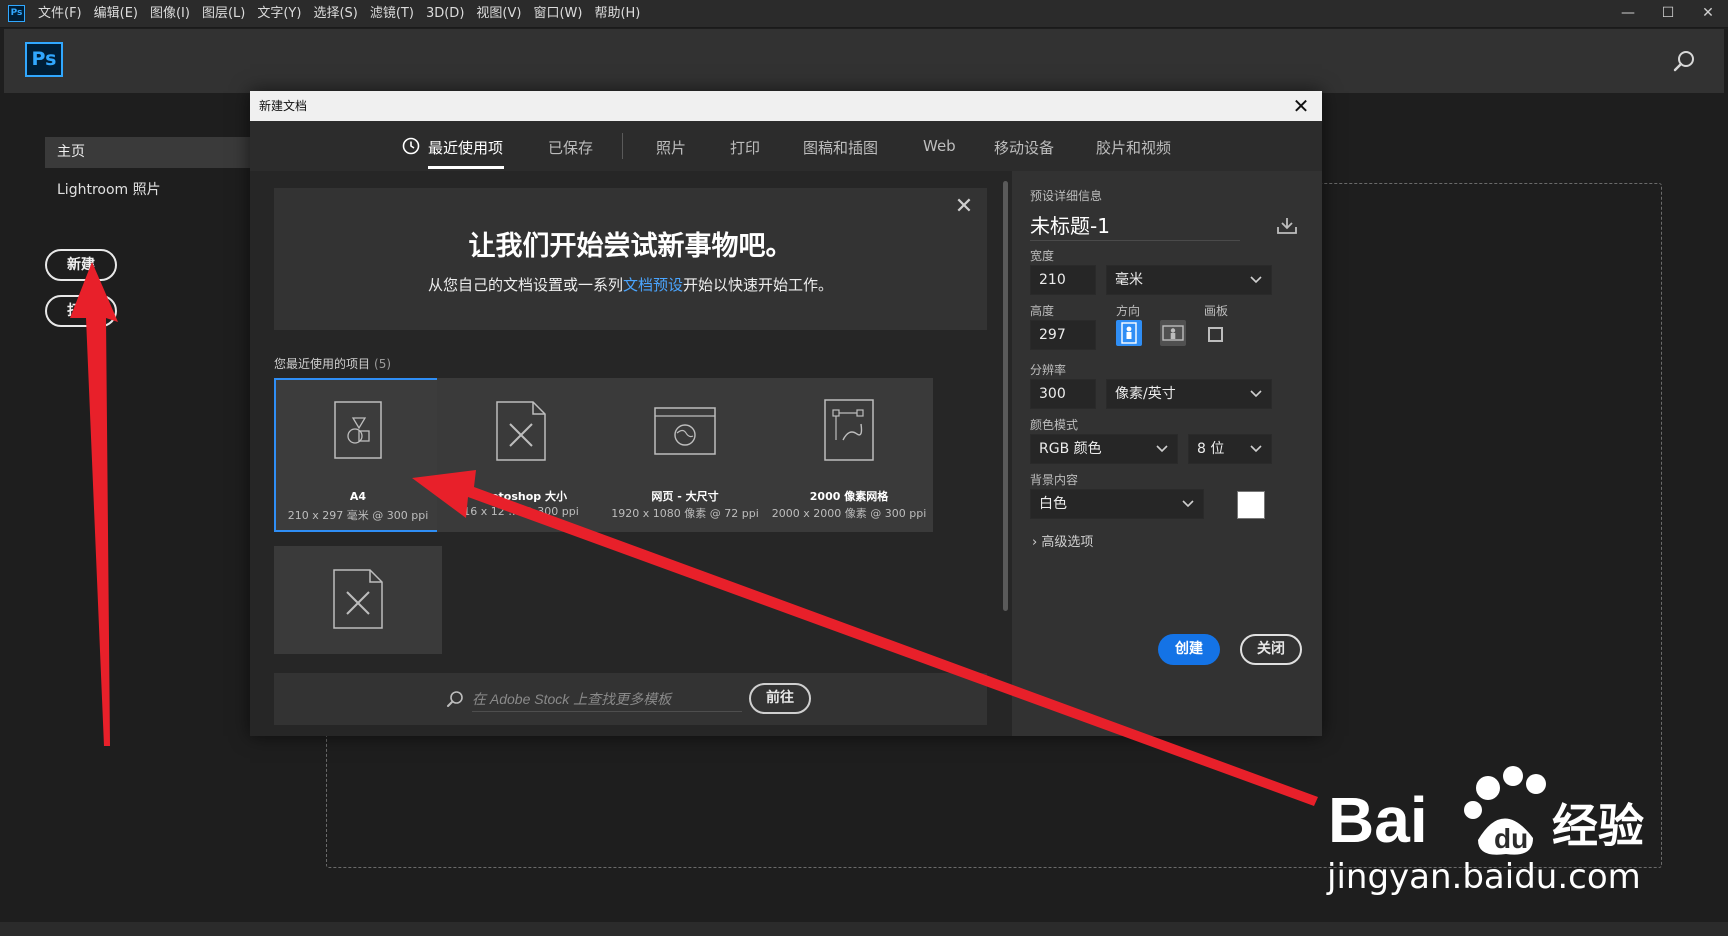 This screenshot has height=936, width=1728. I want to click on tab-print: 打印, so click(745, 147).